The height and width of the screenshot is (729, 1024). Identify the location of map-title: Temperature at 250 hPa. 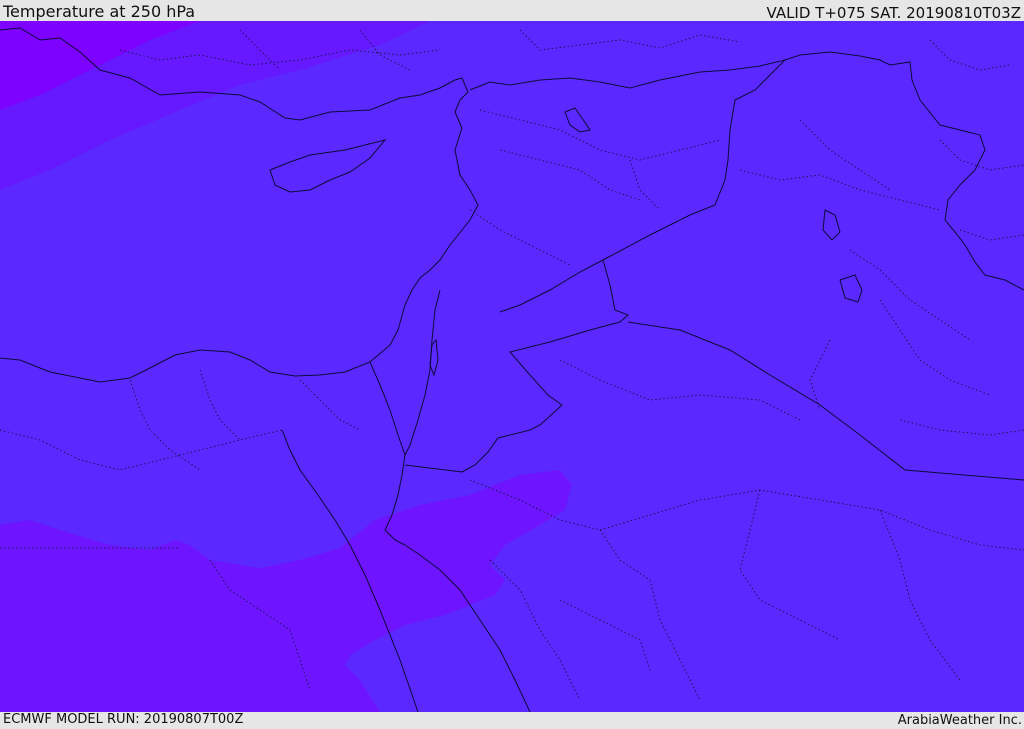
(99, 11).